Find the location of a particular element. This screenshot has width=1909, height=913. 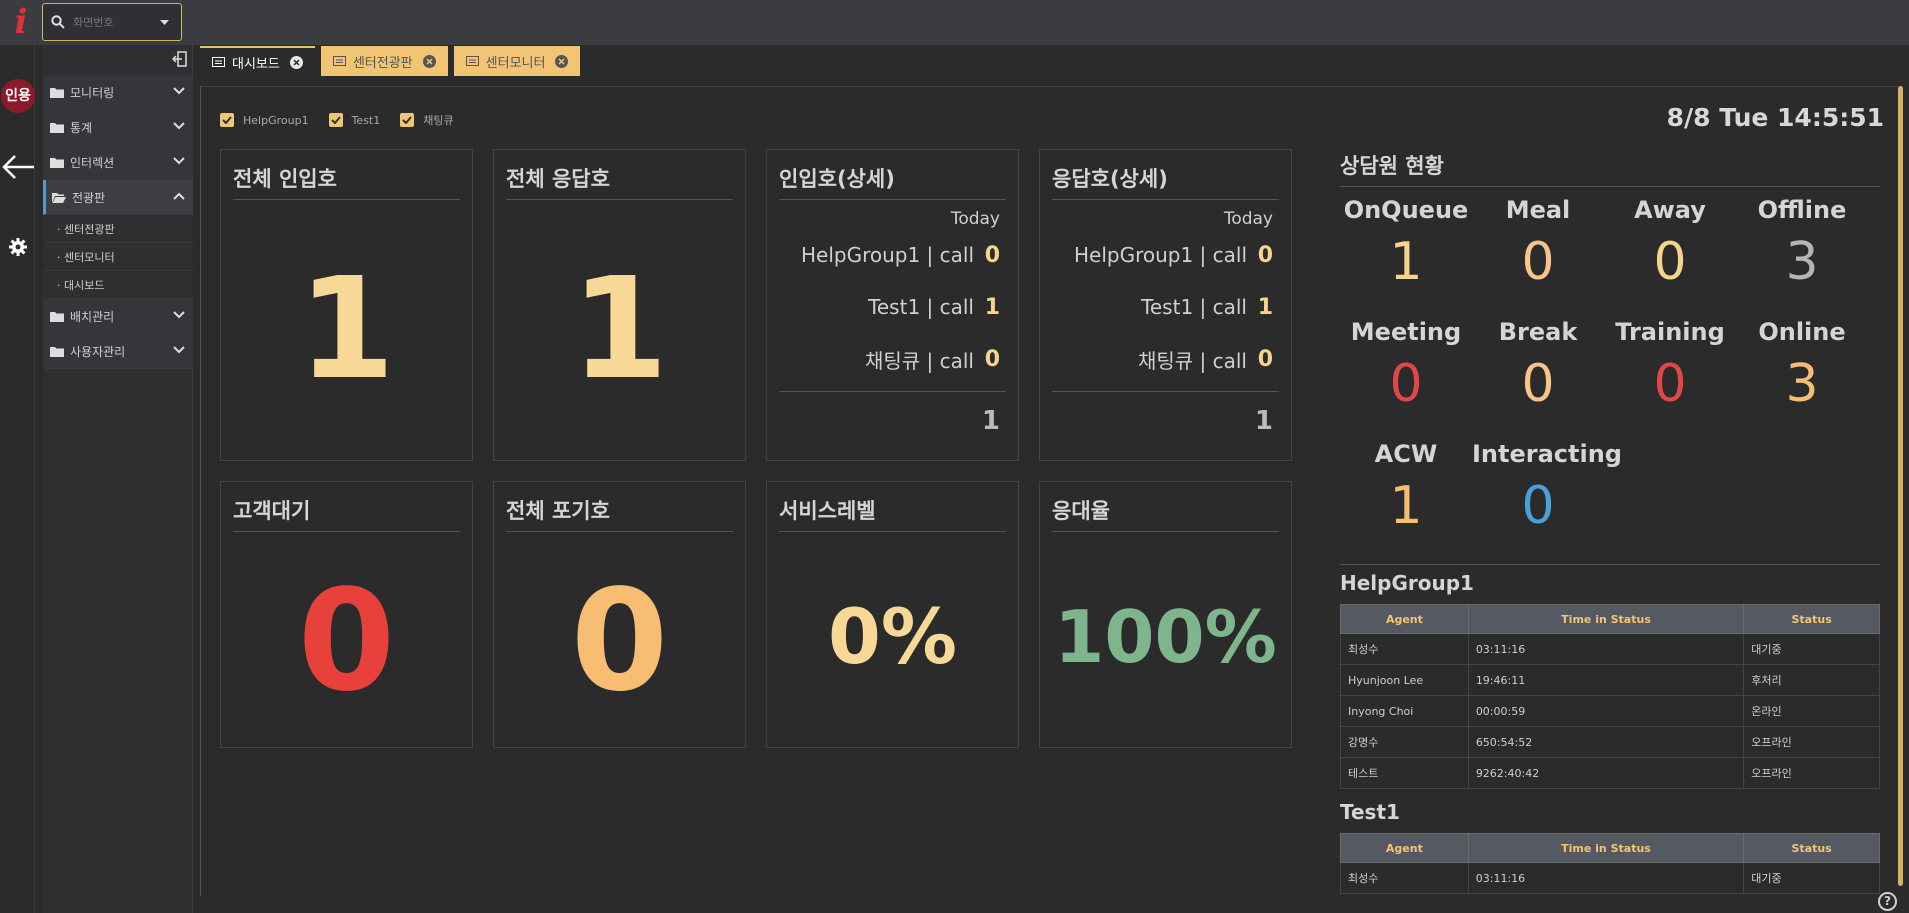

agent-stat: OnQueue 1 is located at coordinates (1406, 254).